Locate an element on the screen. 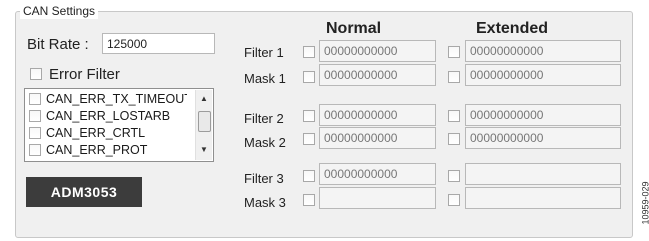 The width and height of the screenshot is (649, 241). figure-id: 10959-029 is located at coordinates (644, 203).